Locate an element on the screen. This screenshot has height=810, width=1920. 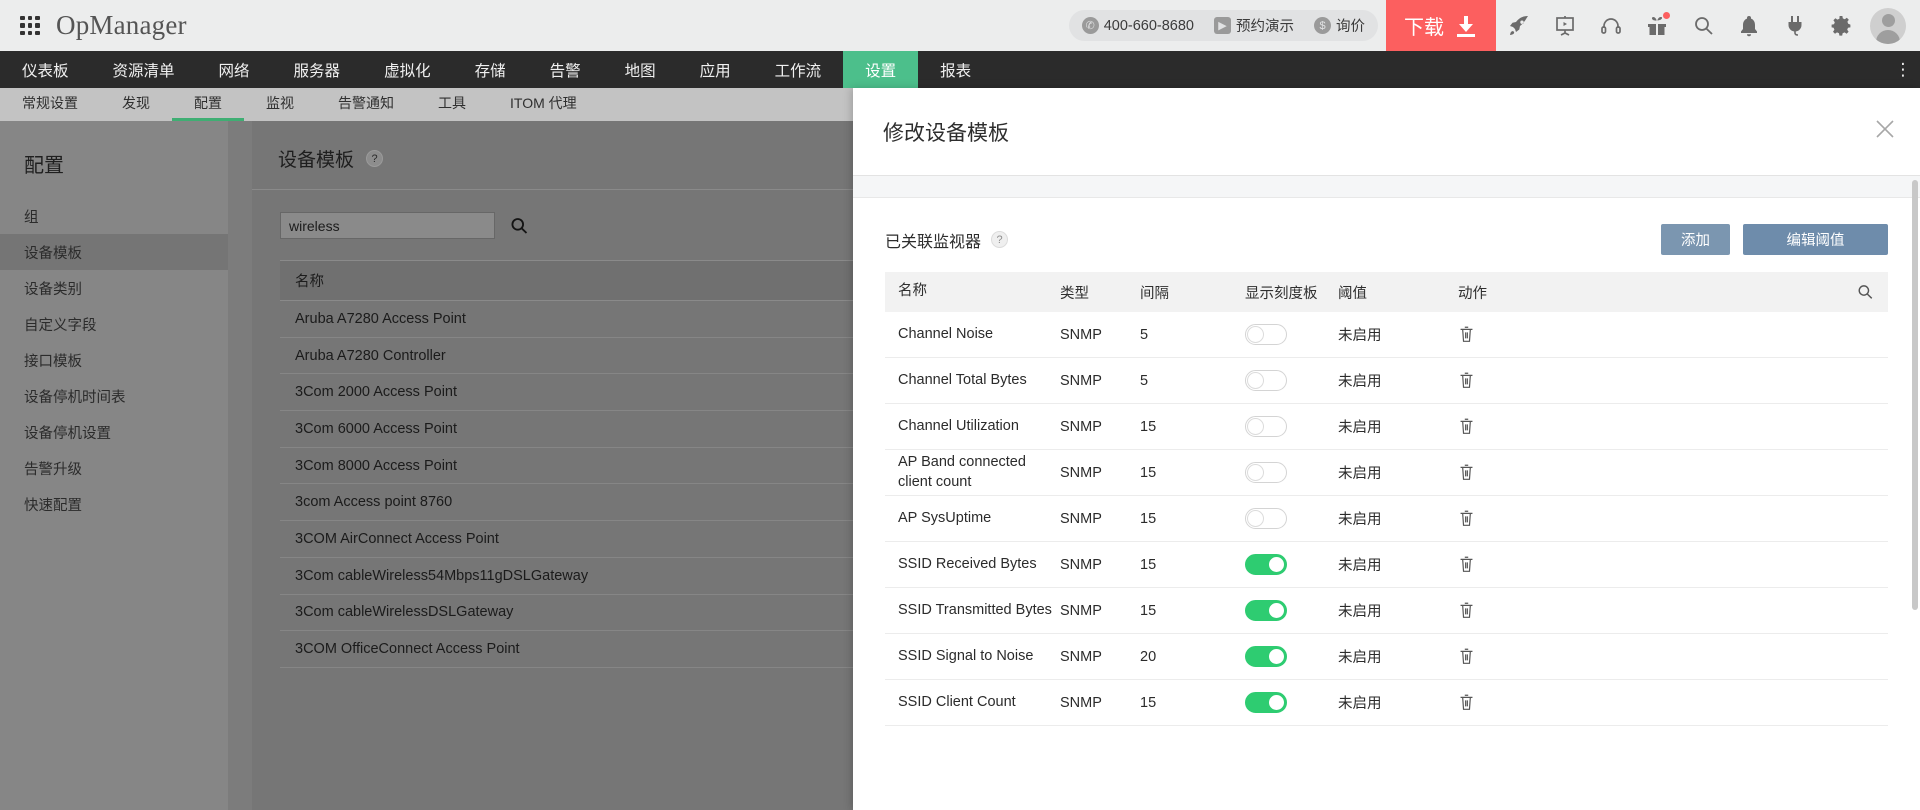
sub-item-discovery: 发现 is located at coordinates (136, 104).